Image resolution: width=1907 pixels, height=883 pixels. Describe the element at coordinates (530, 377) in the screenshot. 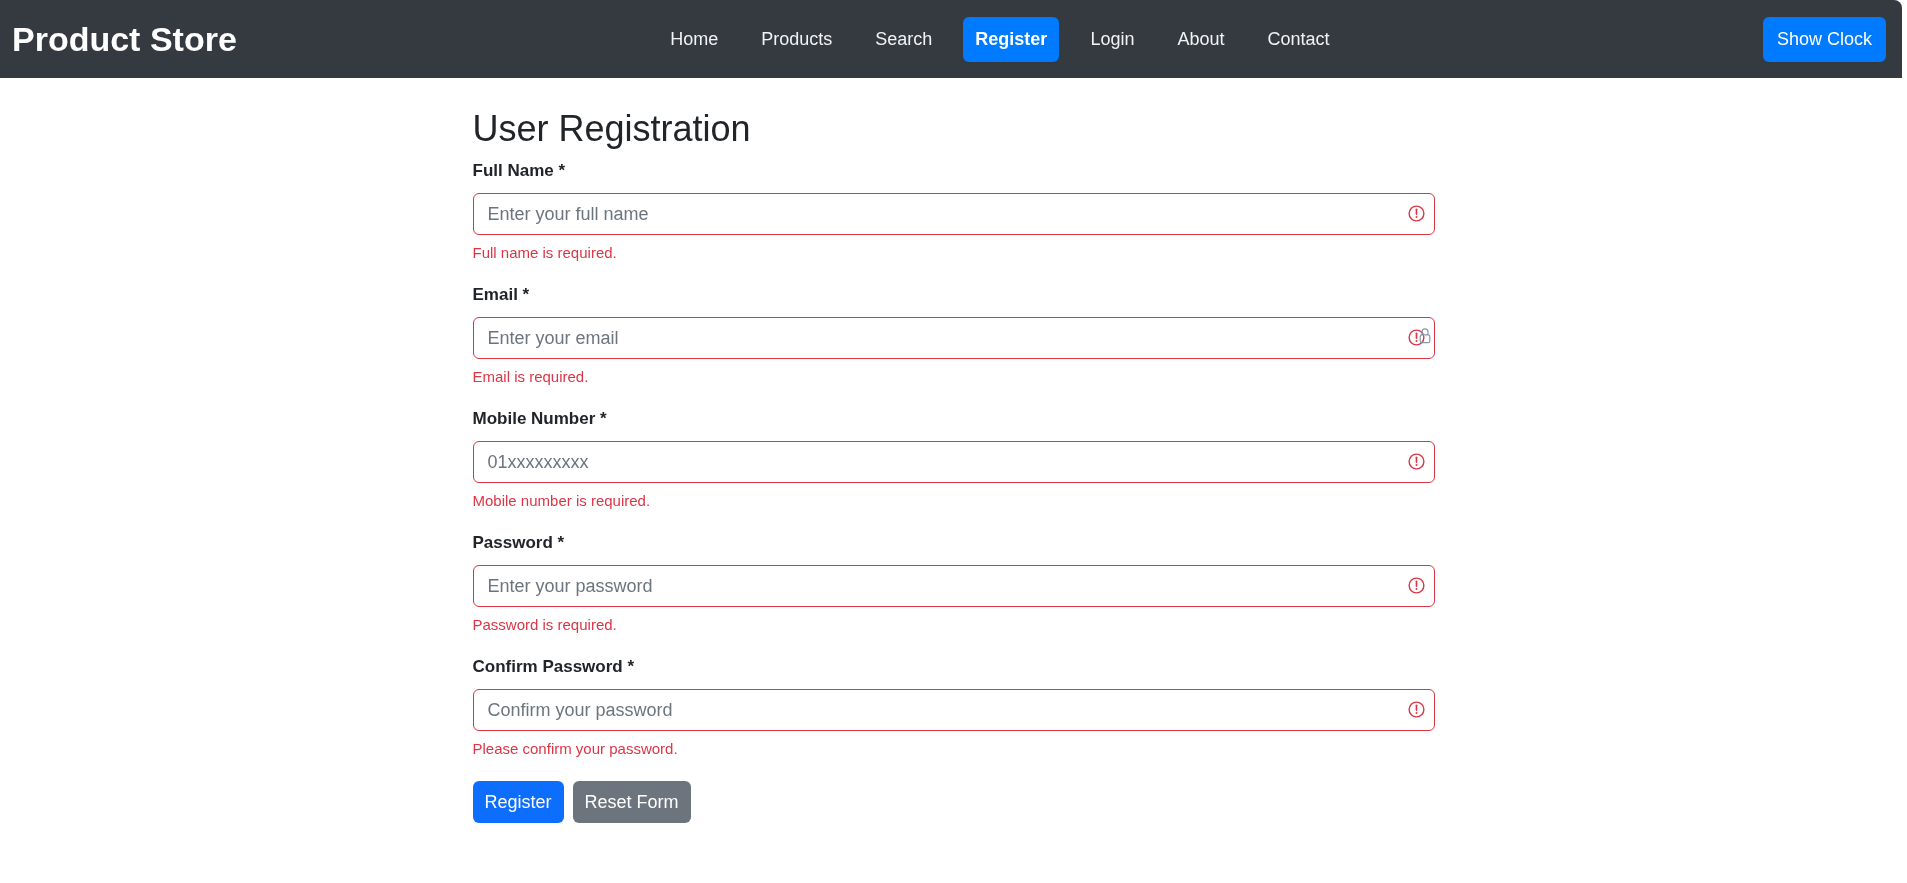

I see `error-message: Email is required.` at that location.